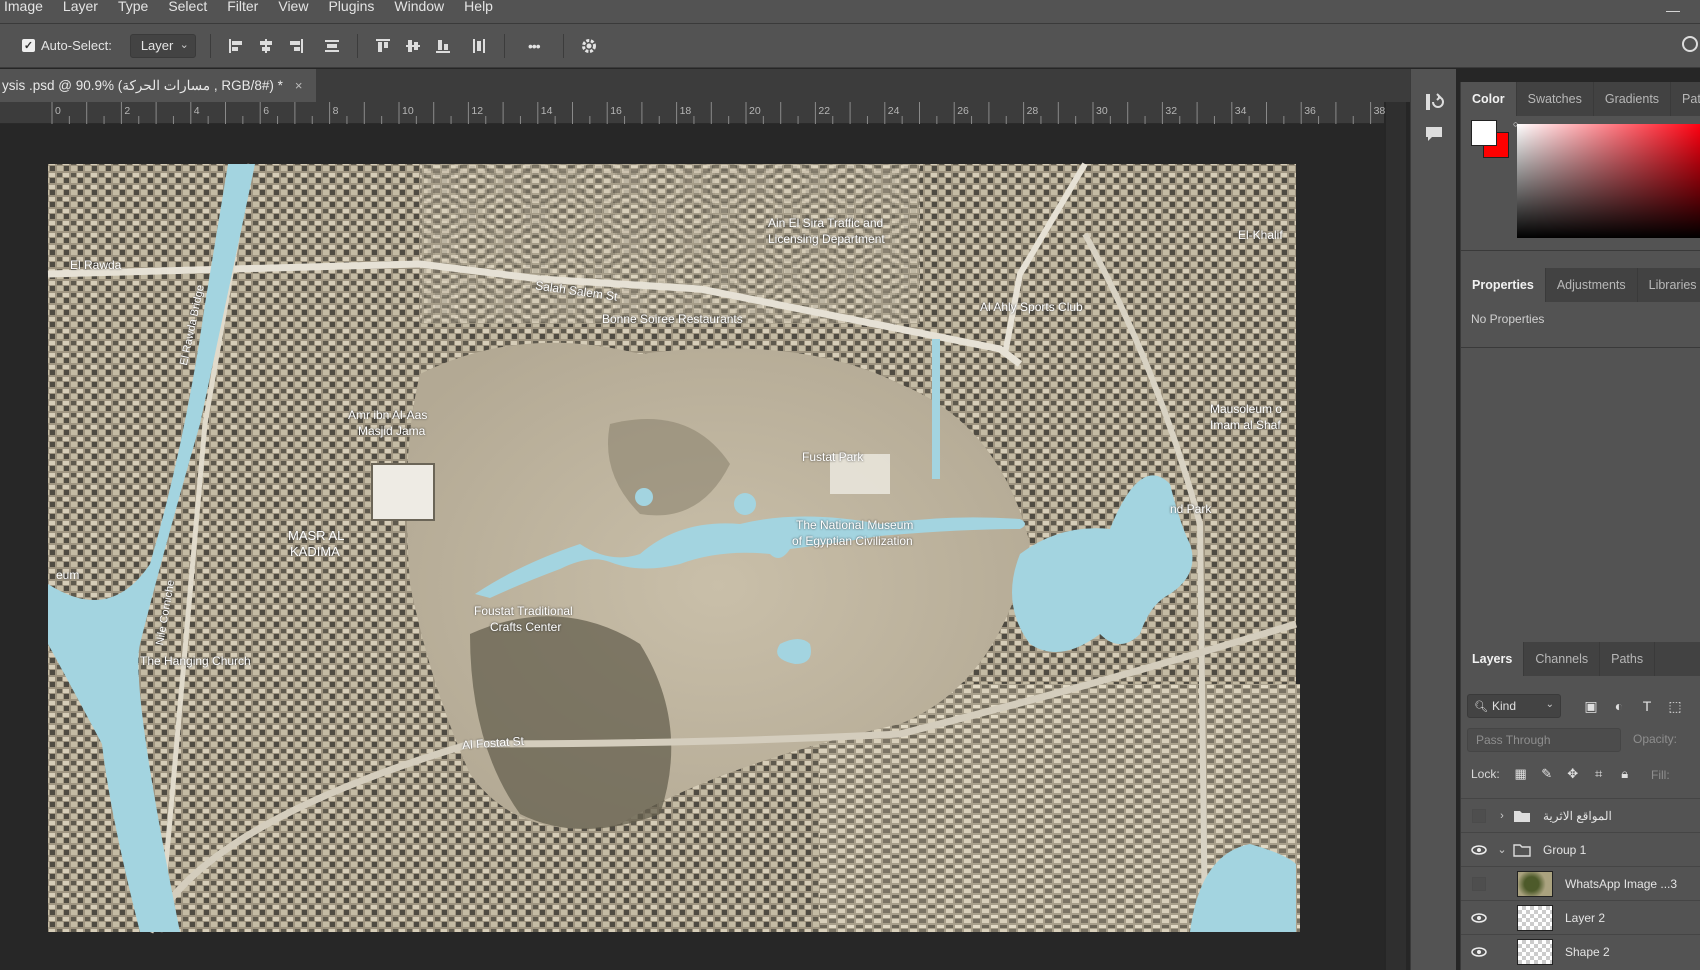 Image resolution: width=1700 pixels, height=970 pixels. Describe the element at coordinates (1547, 774) in the screenshot. I see `lock-brush-icon: ✎` at that location.